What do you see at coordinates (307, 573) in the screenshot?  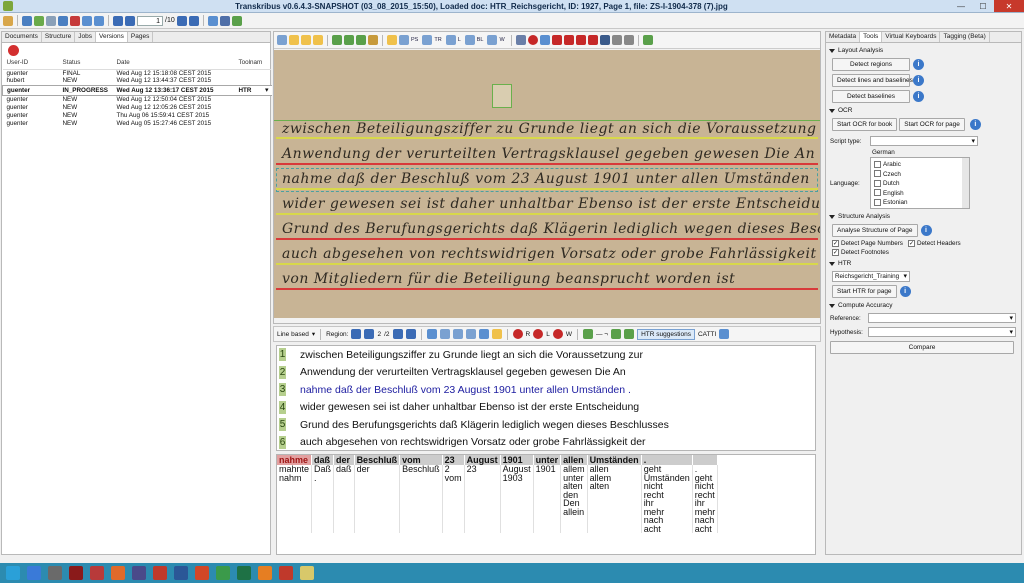 I see `taskbar-transkribus-icon` at bounding box center [307, 573].